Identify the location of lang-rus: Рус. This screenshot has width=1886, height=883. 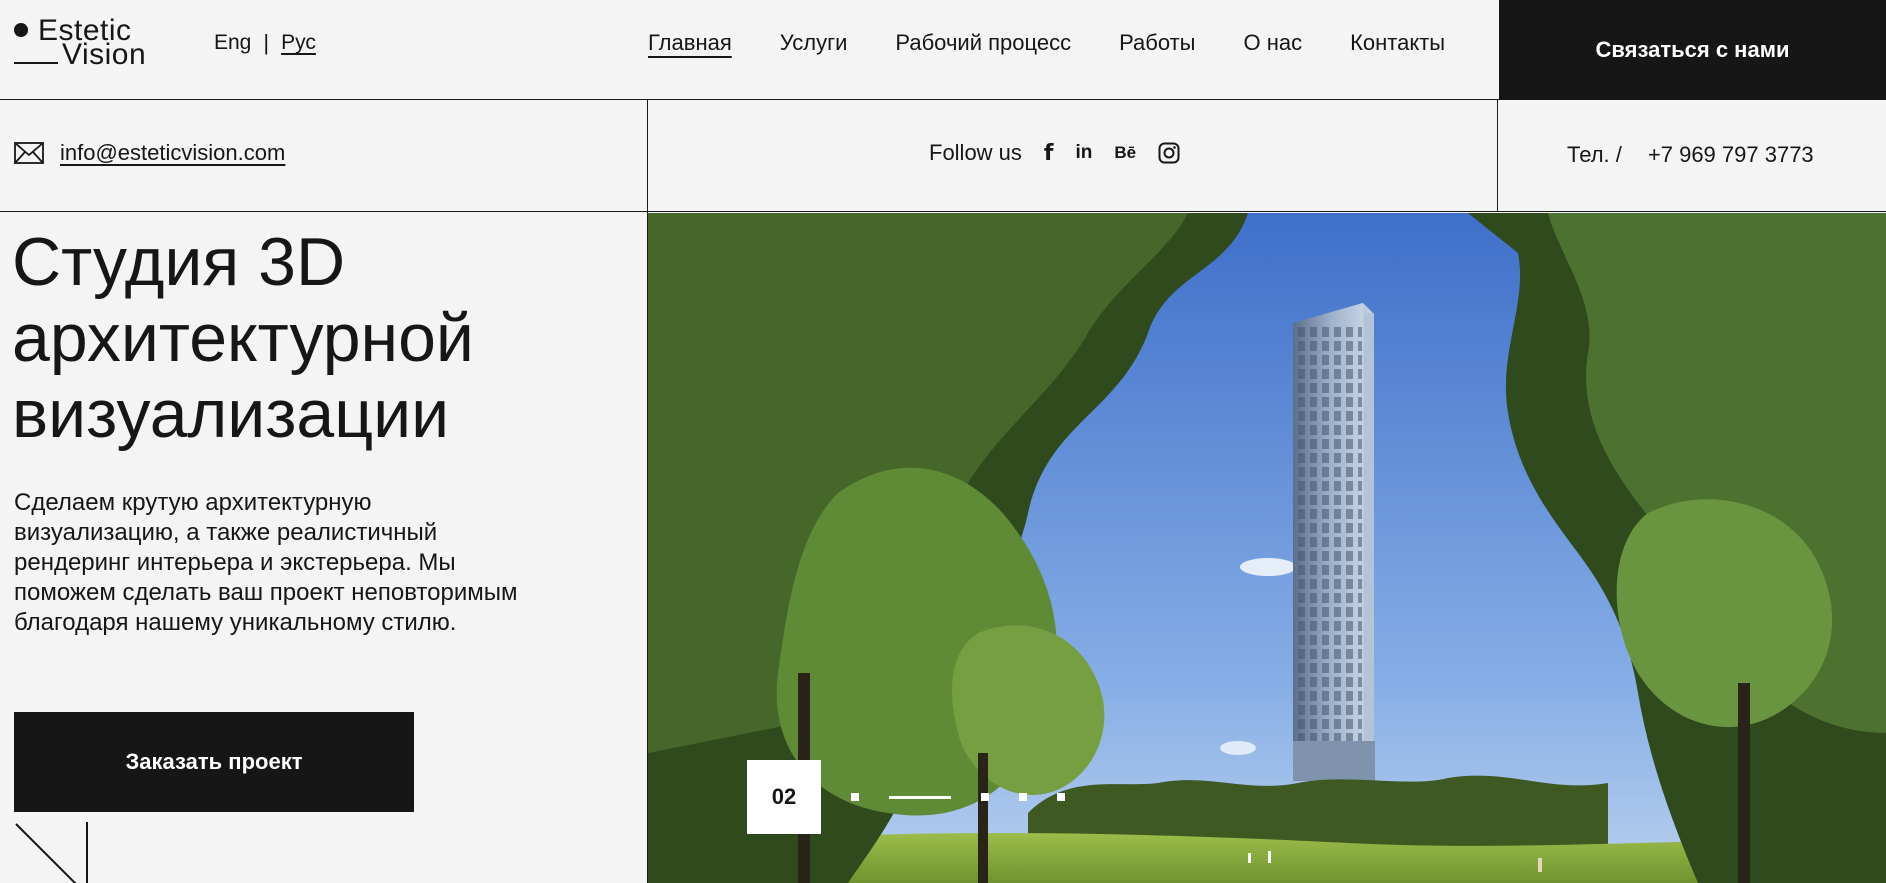
(298, 43).